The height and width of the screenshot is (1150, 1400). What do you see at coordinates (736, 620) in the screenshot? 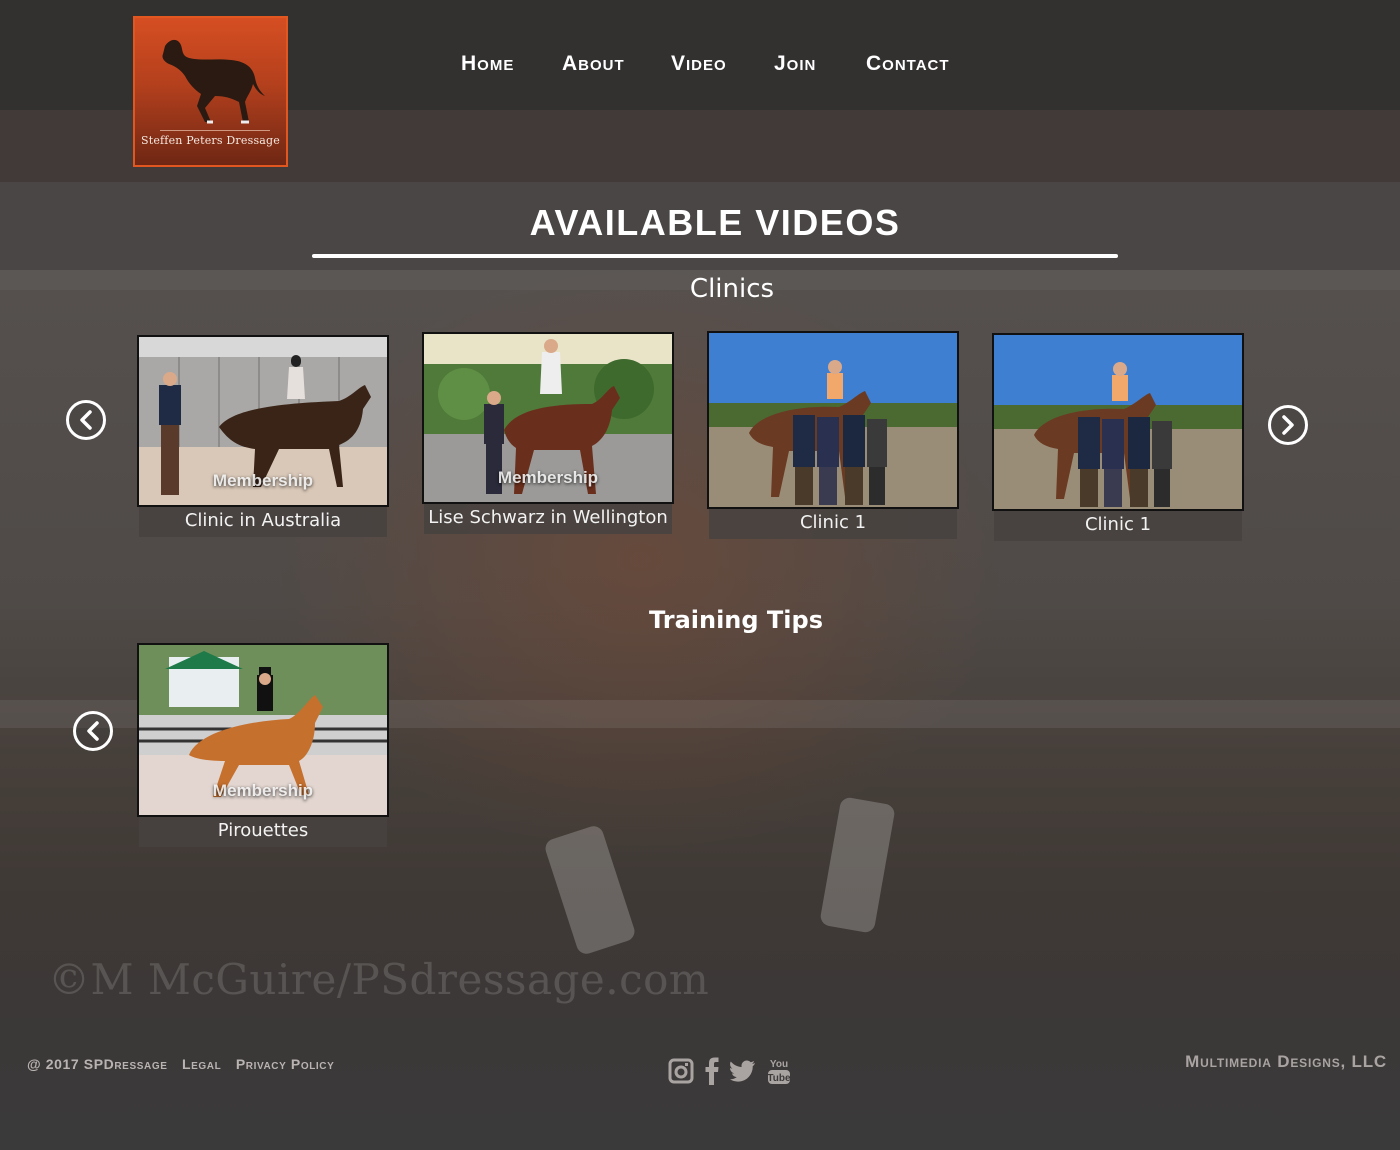
I see `section-title-training-tips: Training Tips` at bounding box center [736, 620].